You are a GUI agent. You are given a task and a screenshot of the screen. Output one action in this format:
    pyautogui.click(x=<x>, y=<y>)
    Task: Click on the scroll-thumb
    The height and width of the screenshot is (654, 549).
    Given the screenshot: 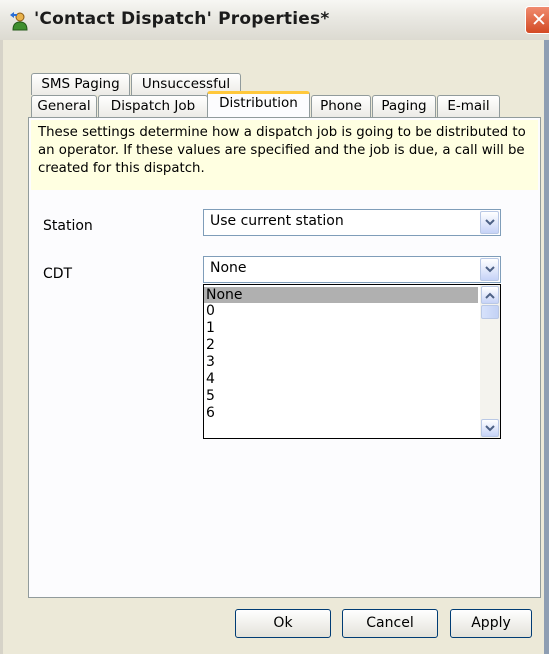 What is the action you would take?
    pyautogui.click(x=490, y=312)
    